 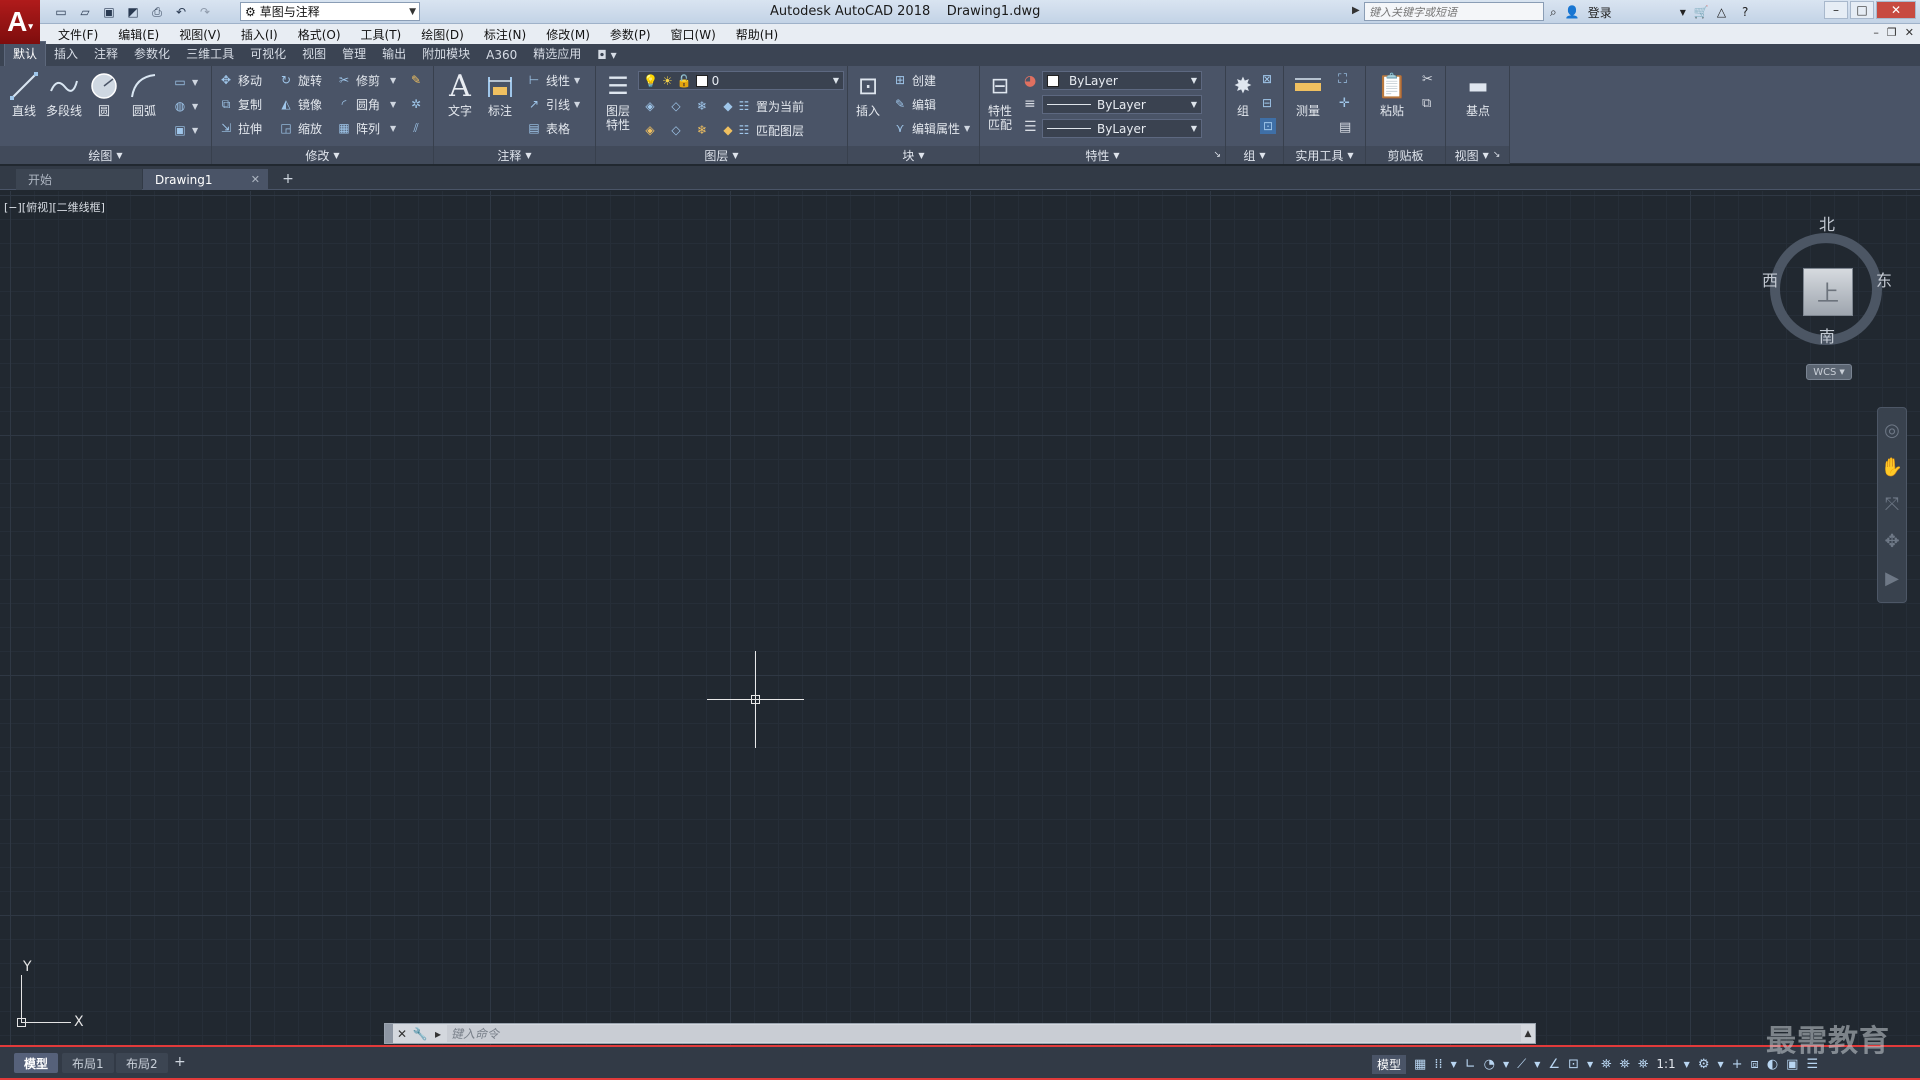 I want to click on match-layer-button: ☷ 匹配图层, so click(x=770, y=130).